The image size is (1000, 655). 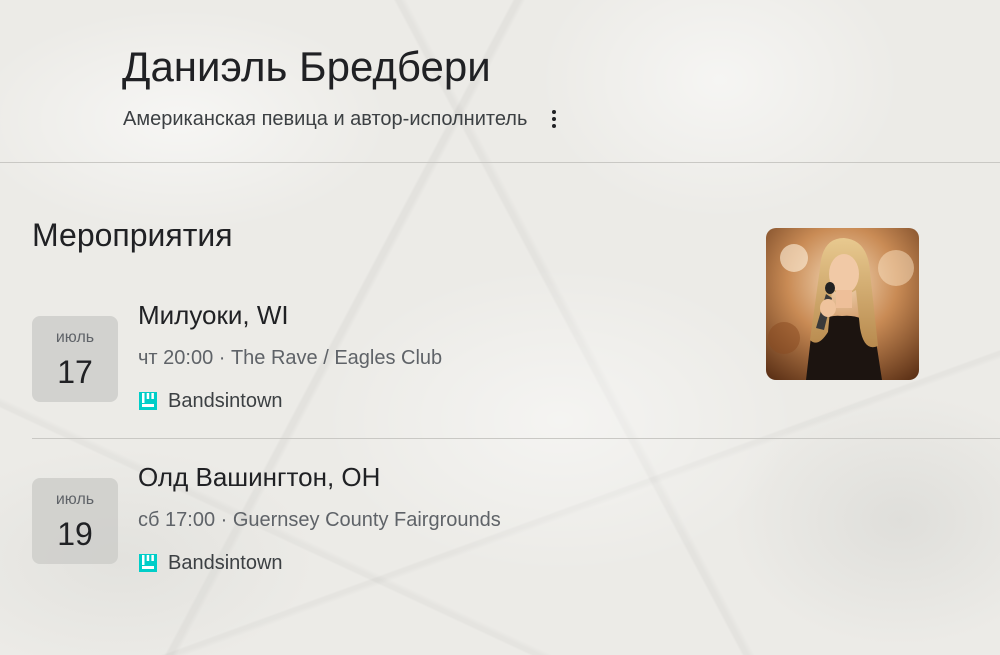 What do you see at coordinates (213, 315) in the screenshot?
I see `event-city: Милуоки, WI` at bounding box center [213, 315].